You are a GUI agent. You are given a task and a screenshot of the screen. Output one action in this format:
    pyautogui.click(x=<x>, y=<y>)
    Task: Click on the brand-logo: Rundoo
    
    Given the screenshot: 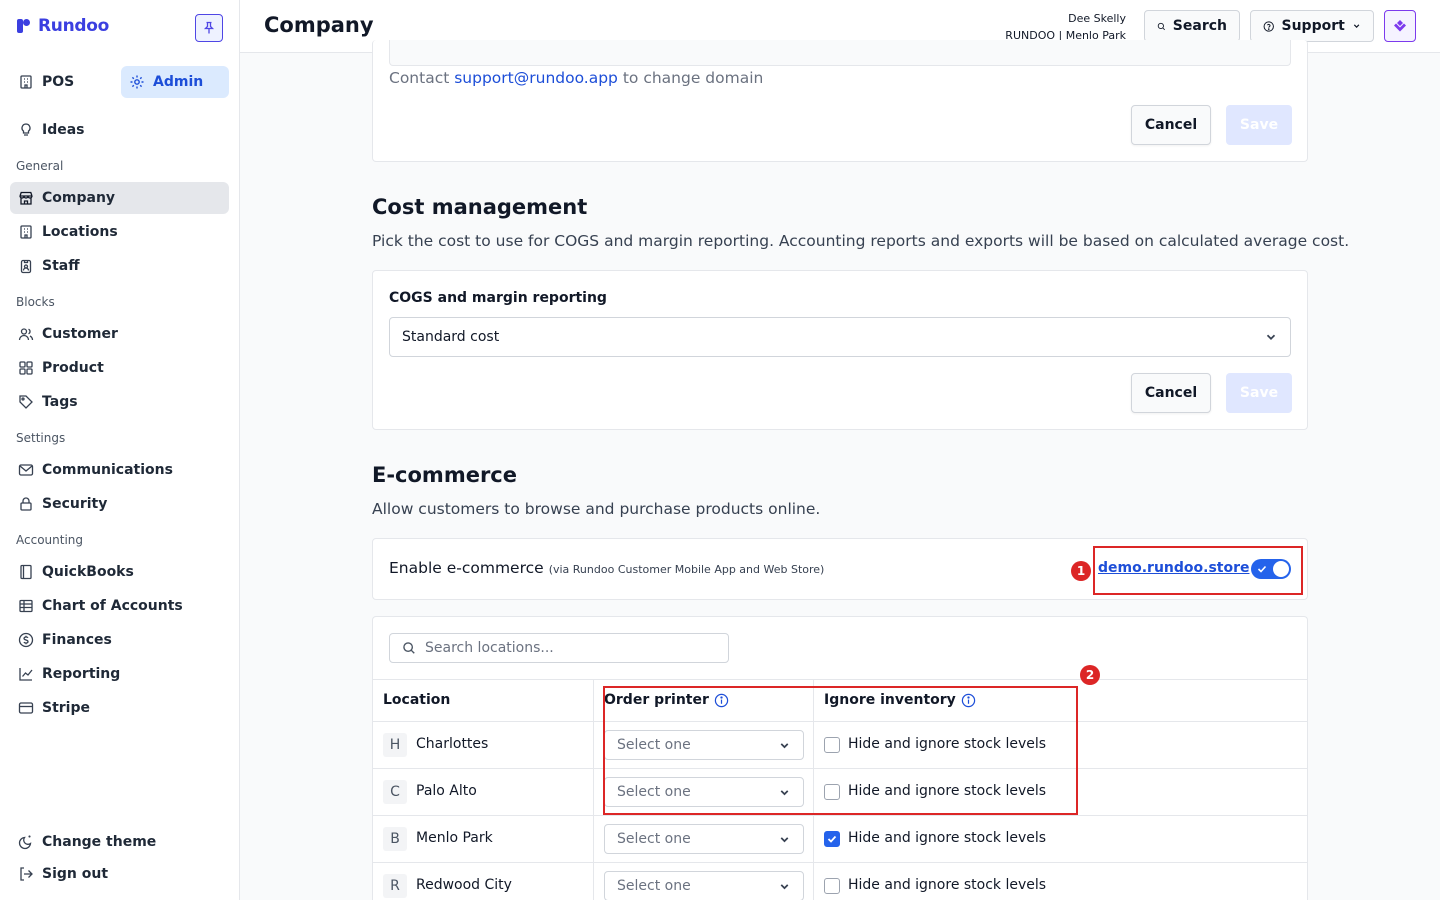 What is the action you would take?
    pyautogui.click(x=62, y=26)
    